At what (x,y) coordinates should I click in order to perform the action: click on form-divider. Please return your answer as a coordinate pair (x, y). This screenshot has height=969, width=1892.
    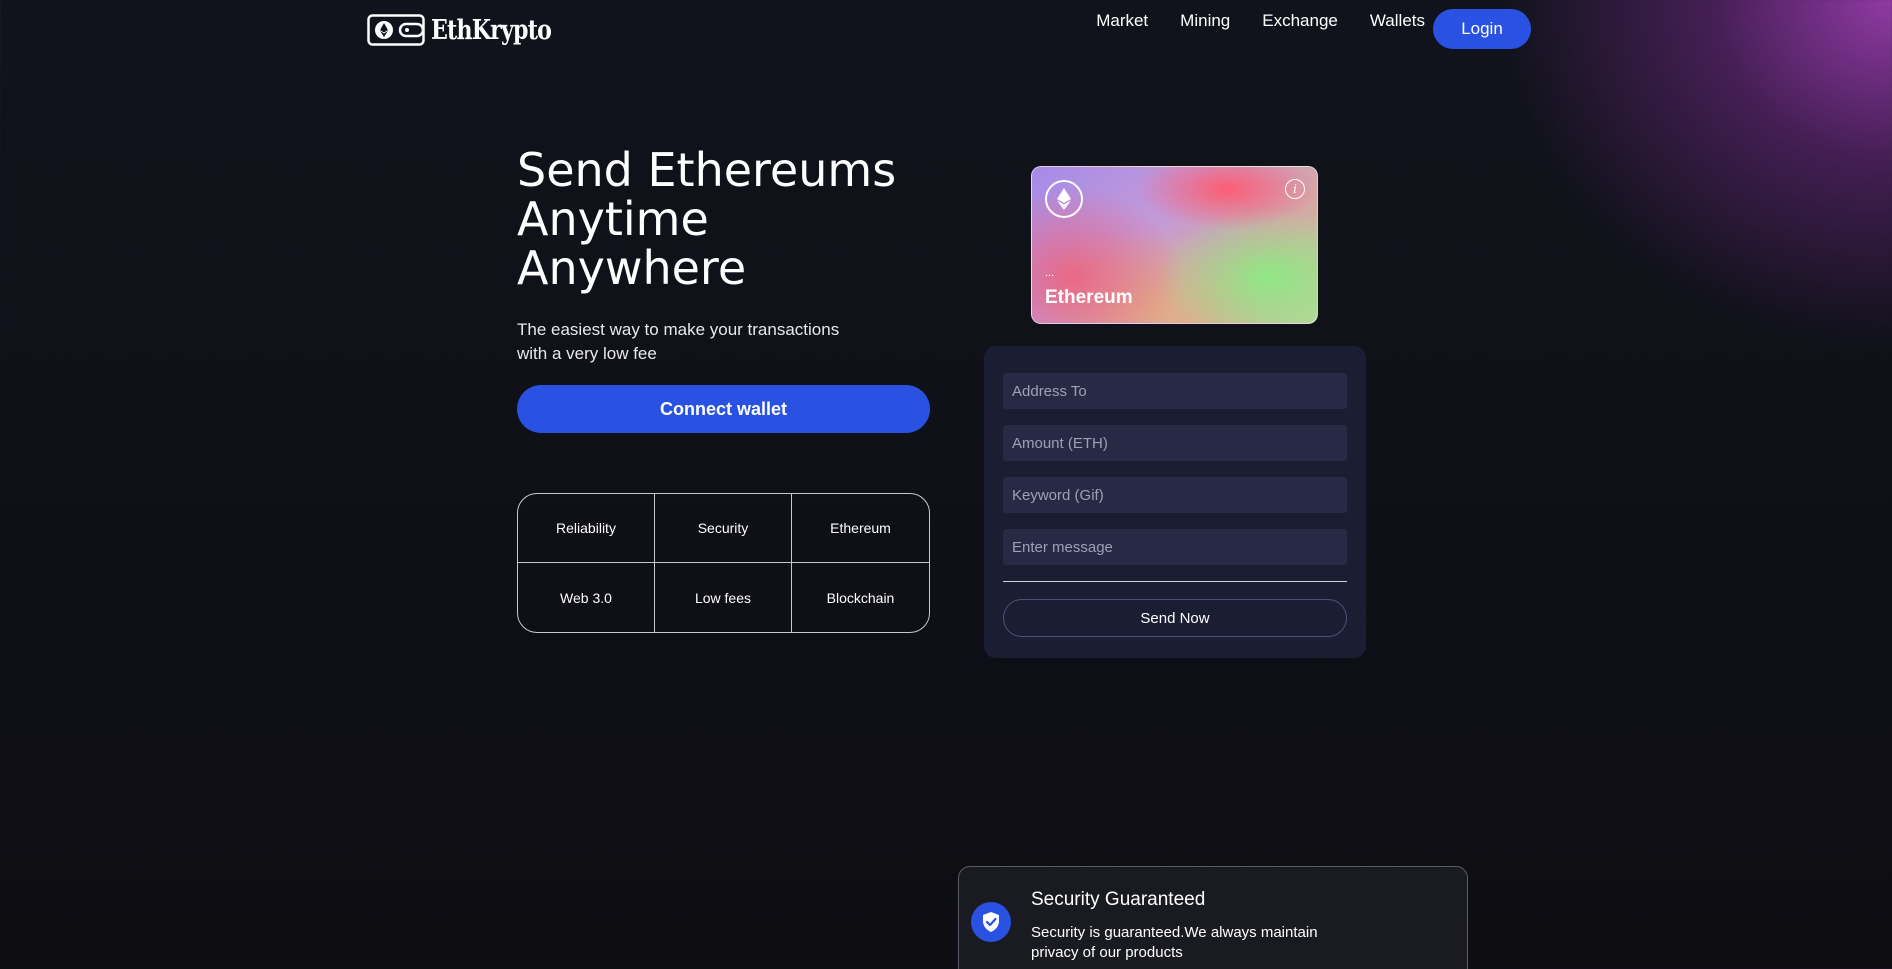
    Looking at the image, I should click on (1175, 581).